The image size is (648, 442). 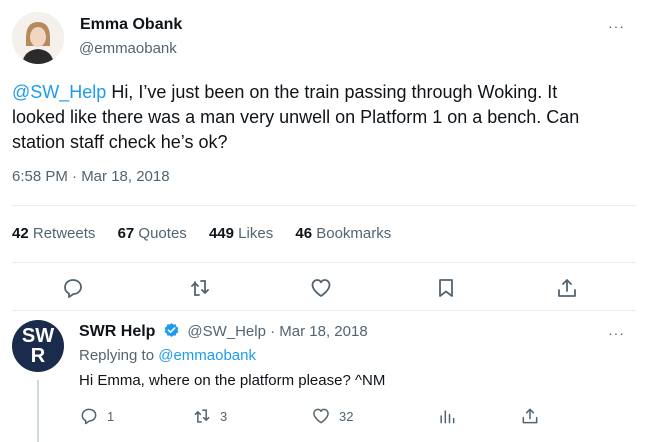 I want to click on like-count: 32, so click(x=346, y=416).